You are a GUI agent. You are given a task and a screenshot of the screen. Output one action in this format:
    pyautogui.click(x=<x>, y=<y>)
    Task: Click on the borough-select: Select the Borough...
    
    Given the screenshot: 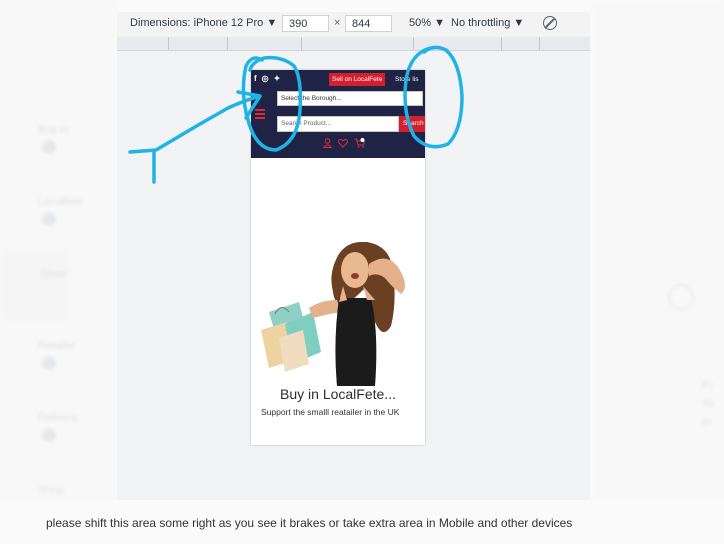 What is the action you would take?
    pyautogui.click(x=350, y=98)
    